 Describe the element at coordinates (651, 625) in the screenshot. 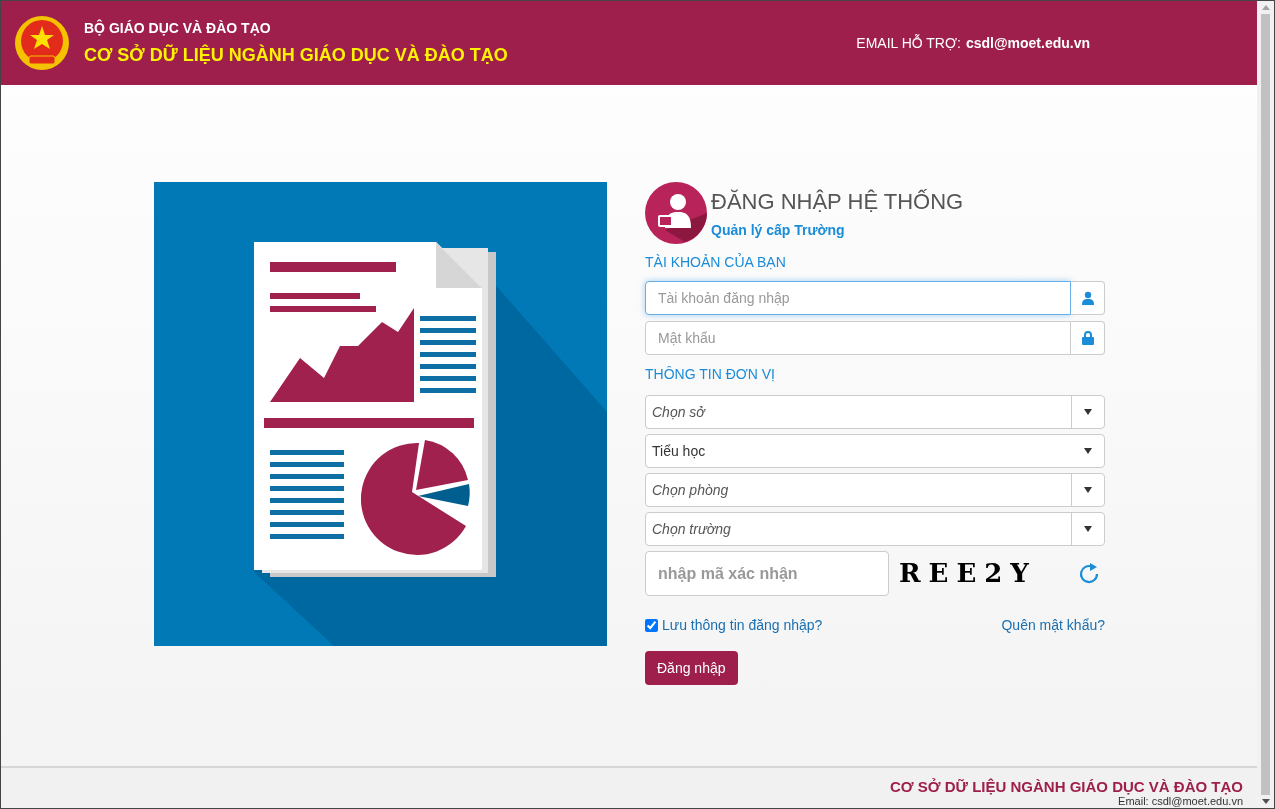

I see `remember-checkbox` at that location.